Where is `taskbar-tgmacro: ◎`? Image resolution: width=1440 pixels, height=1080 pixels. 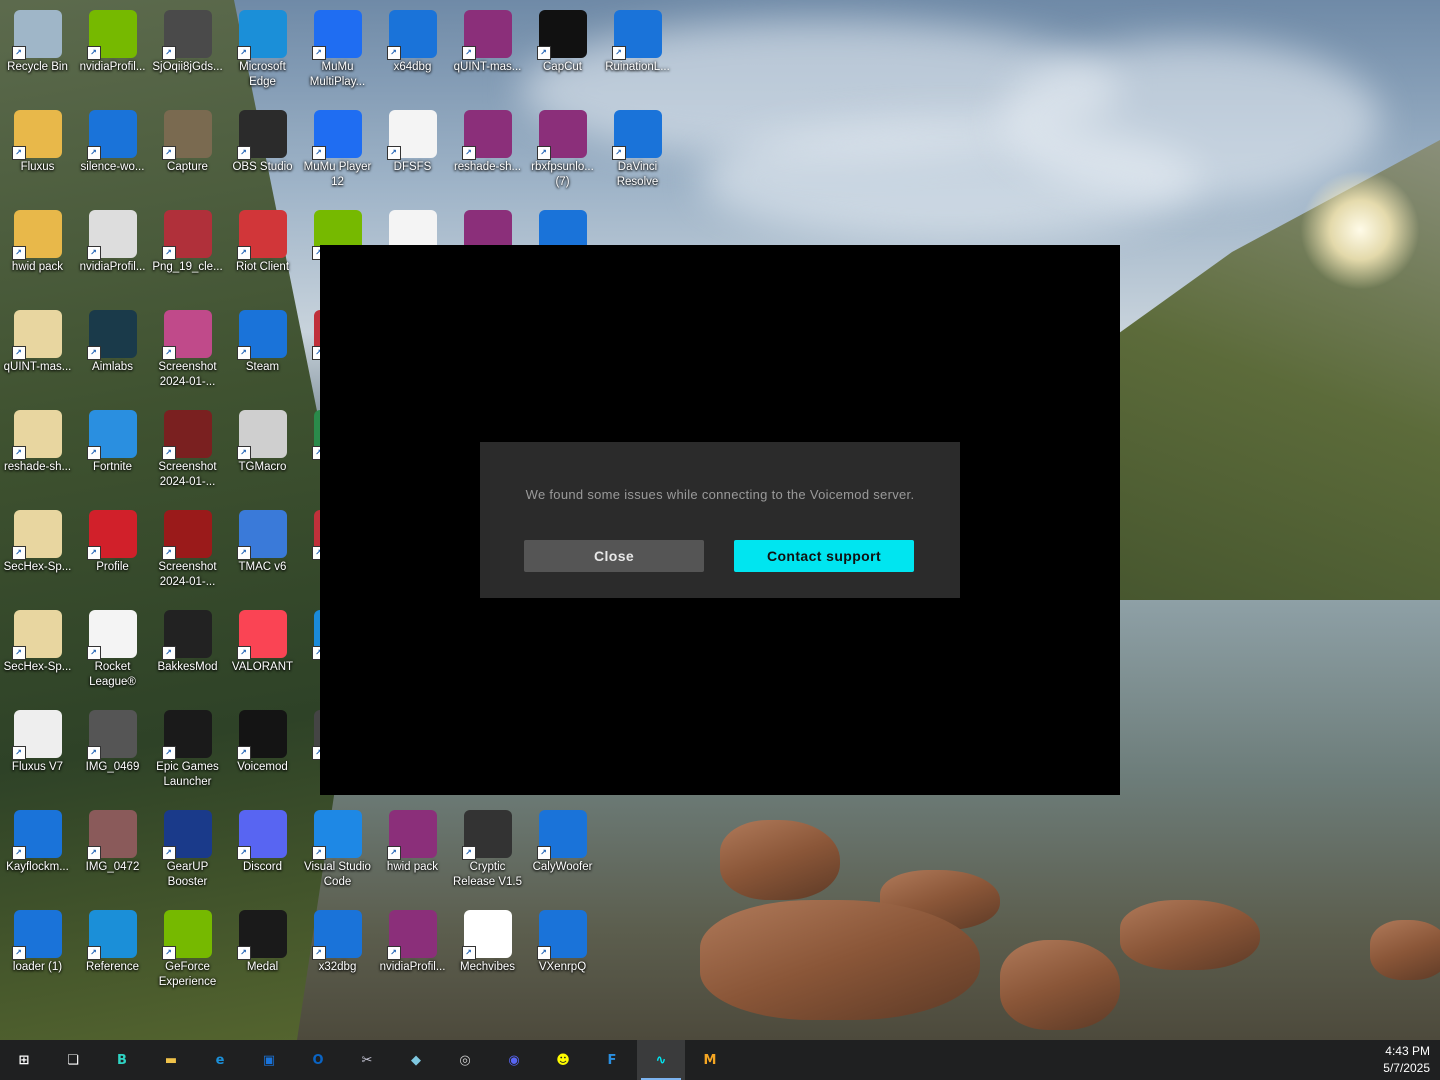 taskbar-tgmacro: ◎ is located at coordinates (465, 1060).